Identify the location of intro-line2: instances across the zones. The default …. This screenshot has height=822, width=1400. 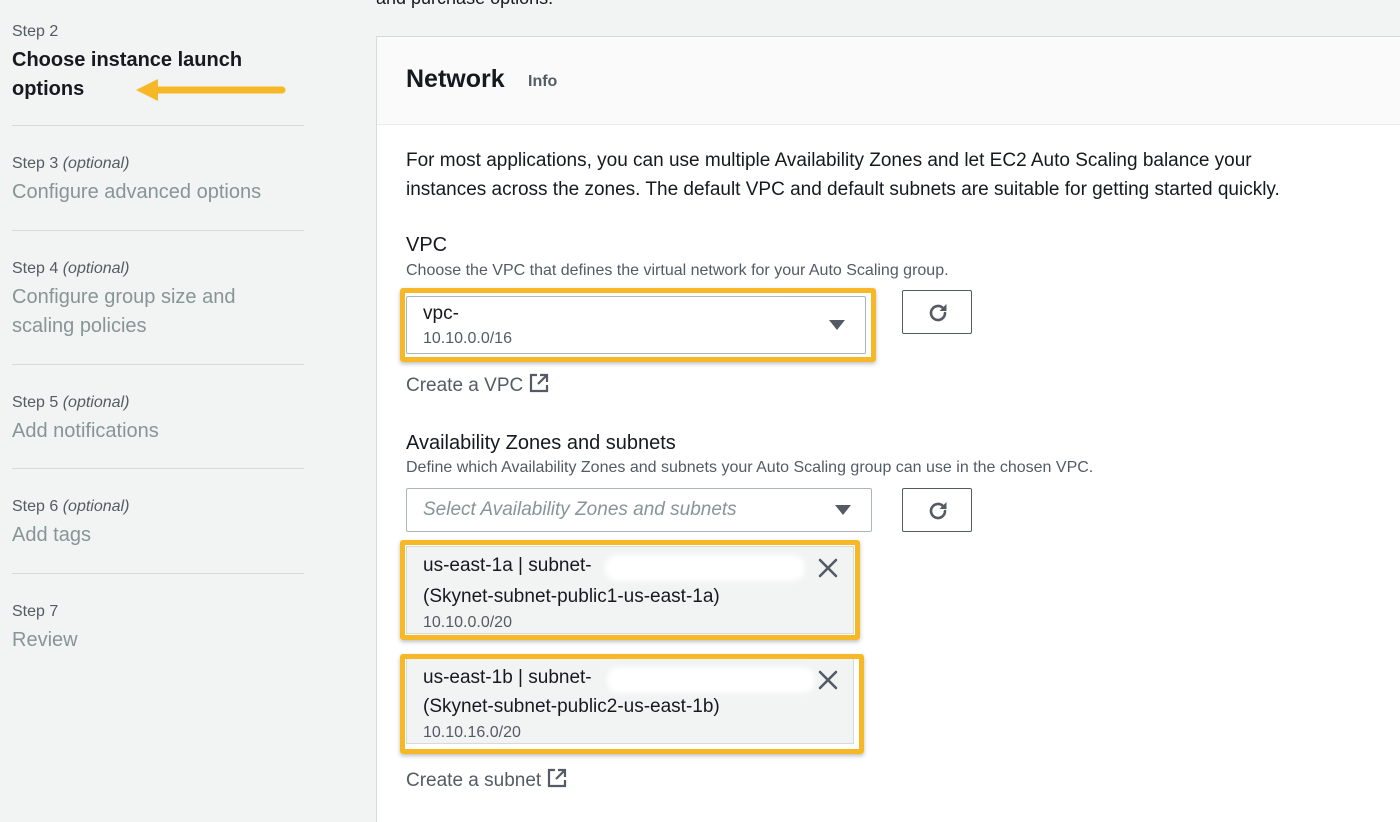
(843, 189).